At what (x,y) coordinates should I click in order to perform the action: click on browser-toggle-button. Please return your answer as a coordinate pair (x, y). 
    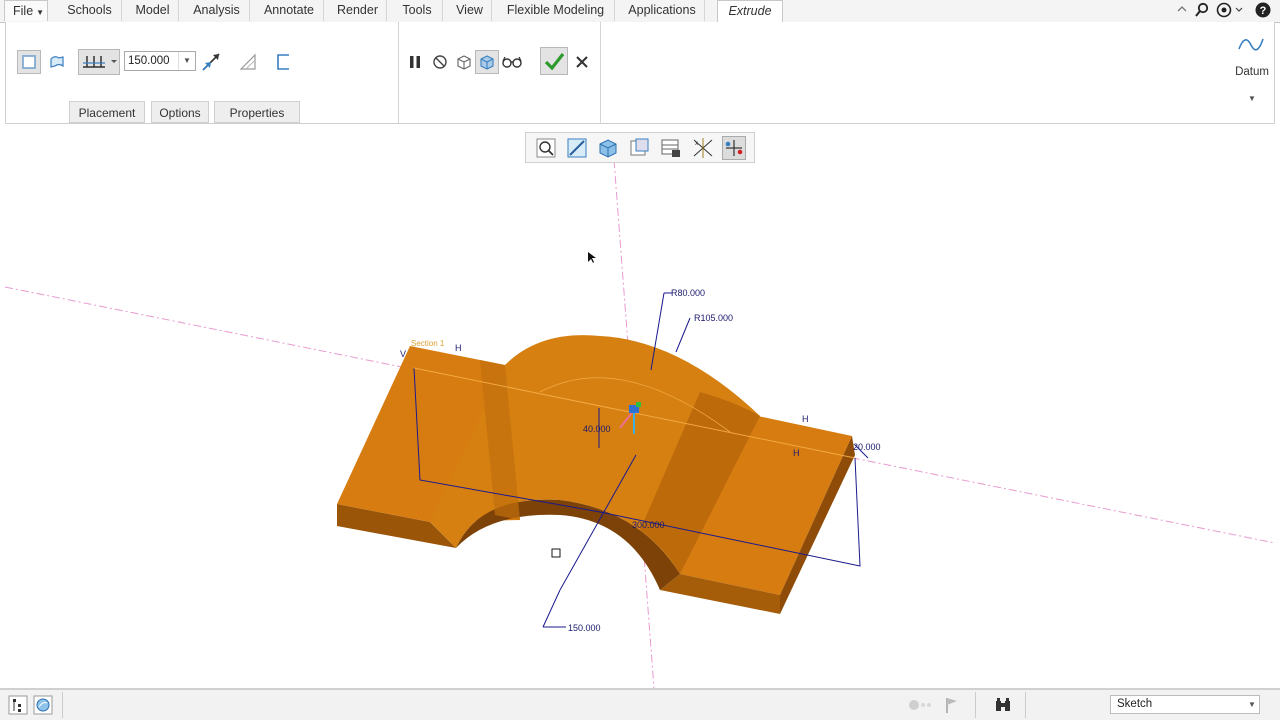
    Looking at the image, I should click on (43, 705).